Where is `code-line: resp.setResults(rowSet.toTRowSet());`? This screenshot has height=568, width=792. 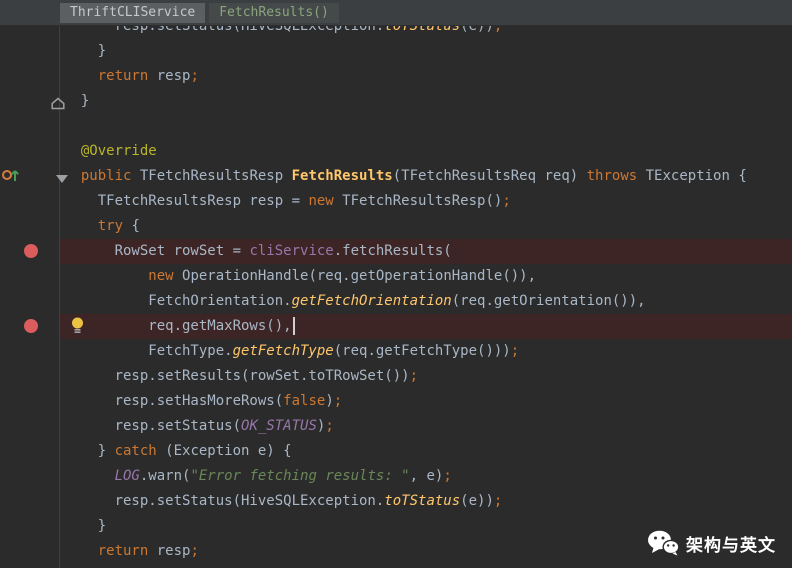 code-line: resp.setResults(rowSet.toTRowSet()); is located at coordinates (426, 376).